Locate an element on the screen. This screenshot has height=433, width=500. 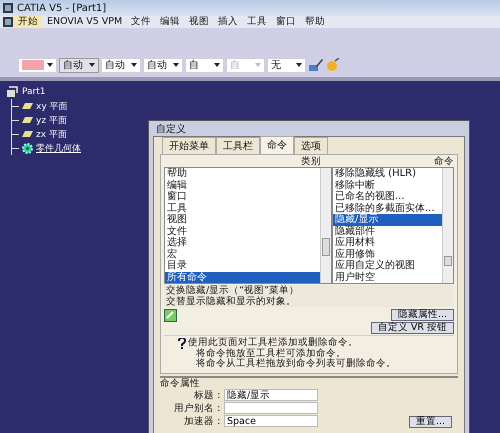
tab: 开始菜单 is located at coordinates (189, 145).